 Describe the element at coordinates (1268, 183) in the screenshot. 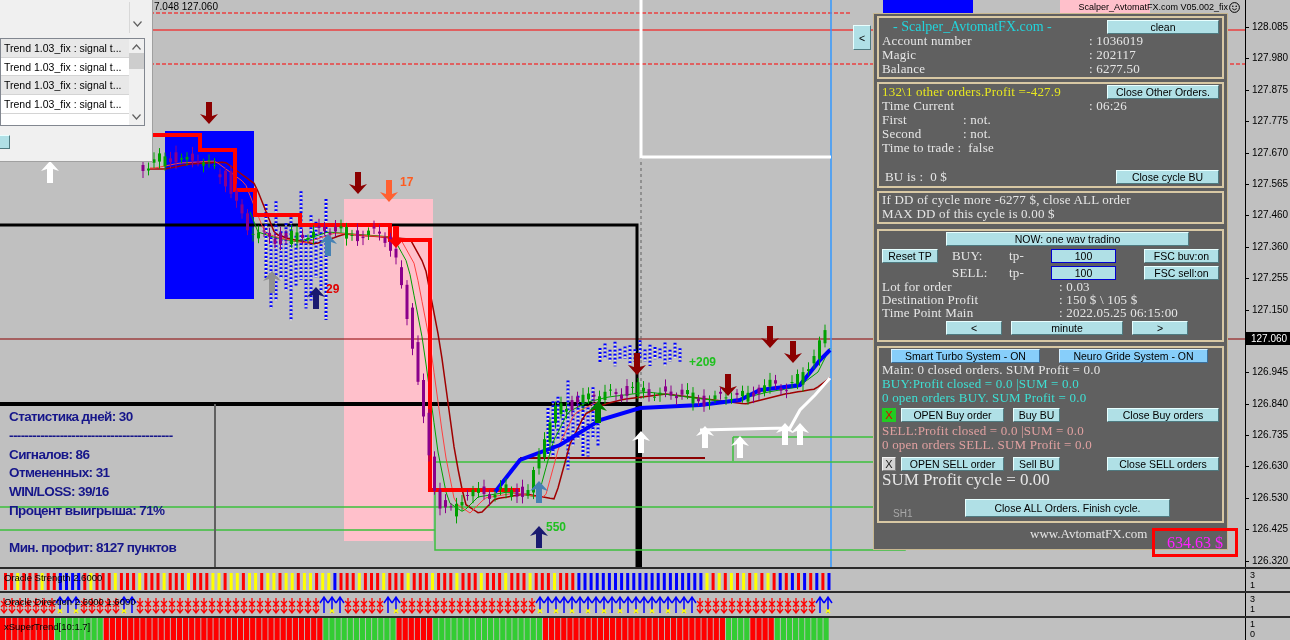

I see `price-label: 127.565` at that location.